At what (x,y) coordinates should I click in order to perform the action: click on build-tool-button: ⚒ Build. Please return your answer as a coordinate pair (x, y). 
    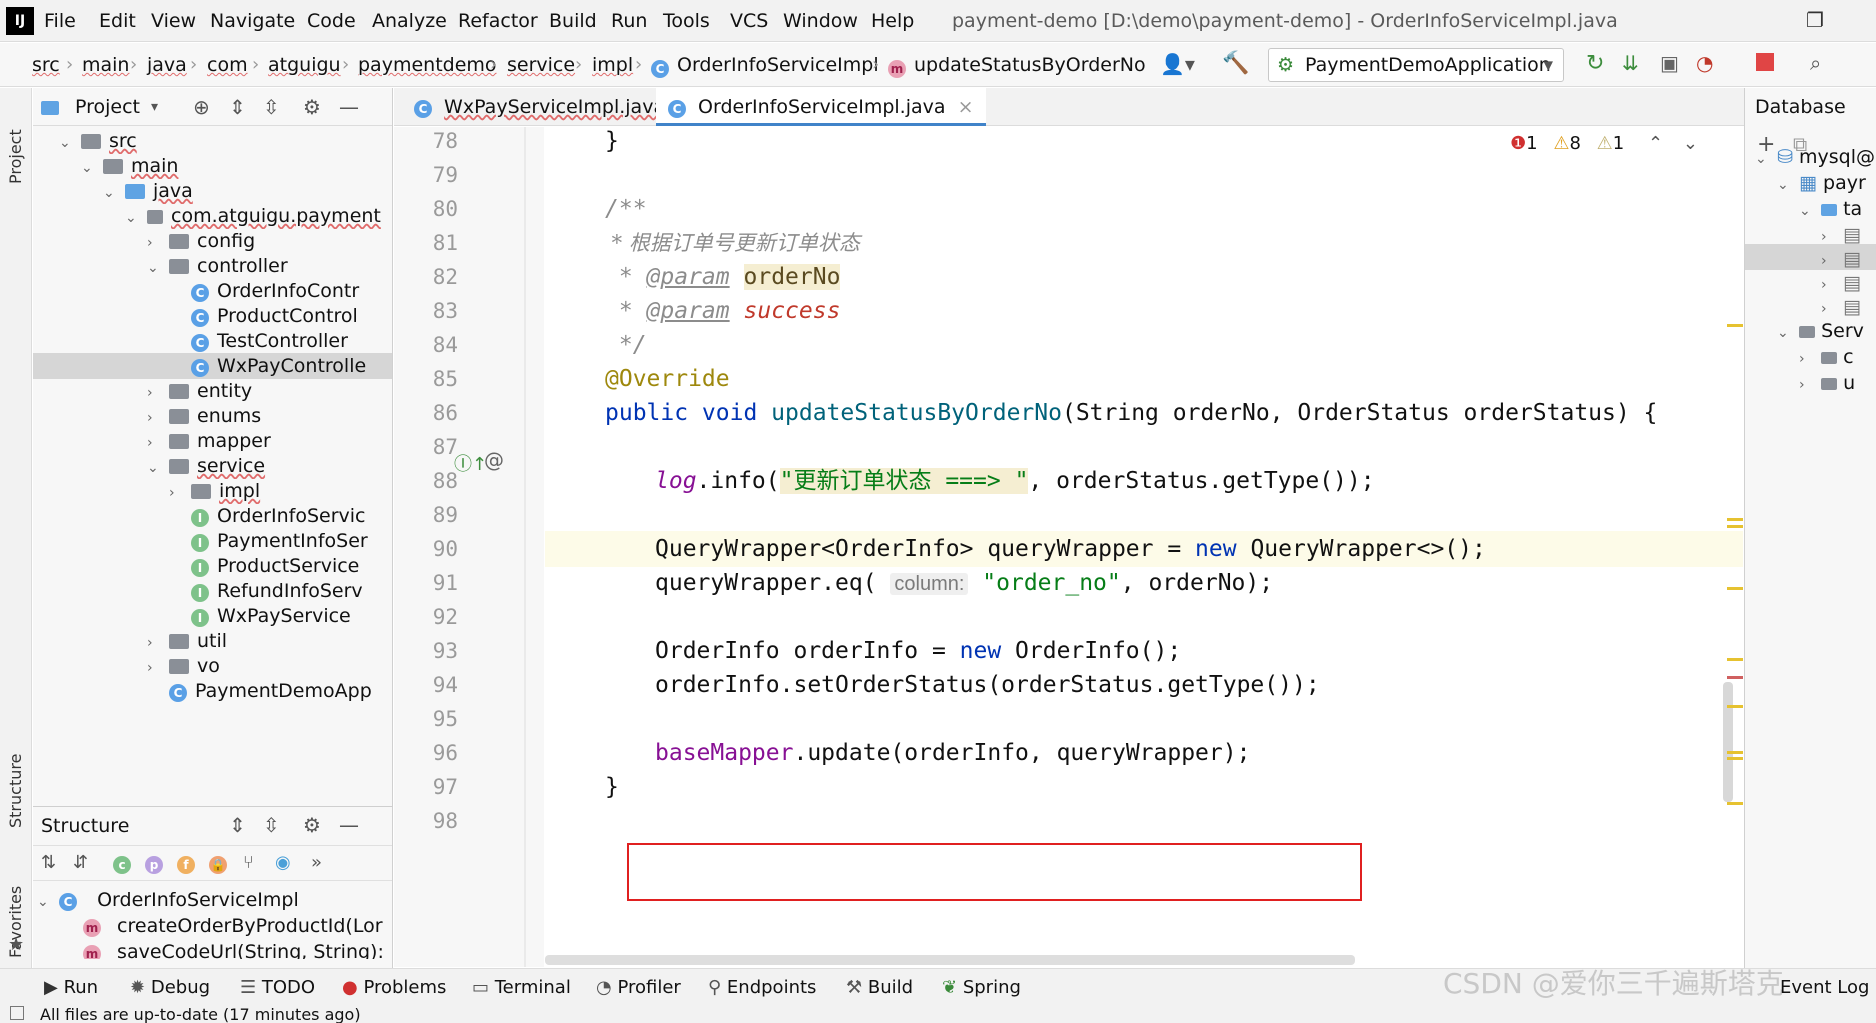
    Looking at the image, I should click on (879, 988).